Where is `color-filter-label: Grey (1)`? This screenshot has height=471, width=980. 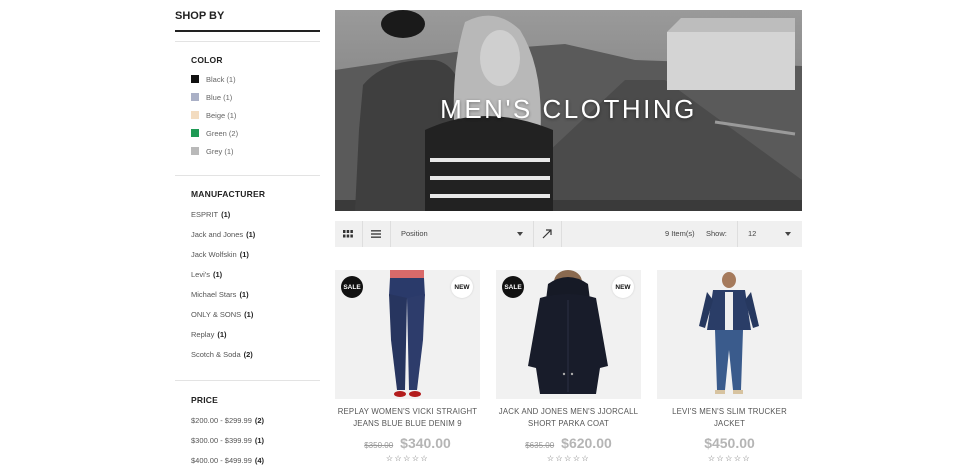 color-filter-label: Grey (1) is located at coordinates (220, 151).